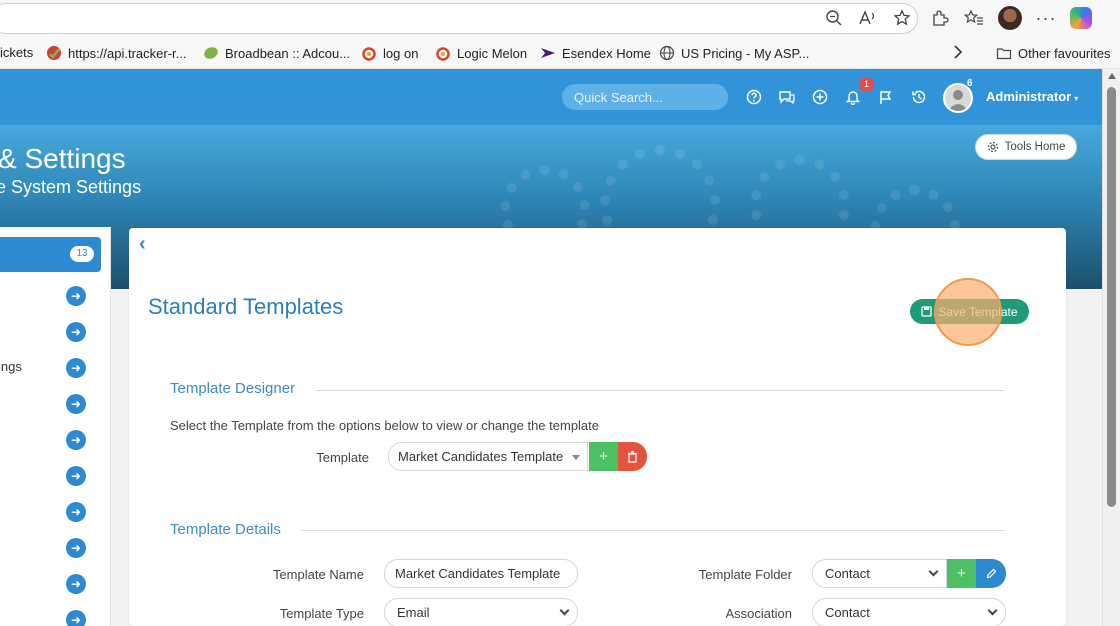 This screenshot has height=626, width=1120. I want to click on quick-search-input, so click(645, 97).